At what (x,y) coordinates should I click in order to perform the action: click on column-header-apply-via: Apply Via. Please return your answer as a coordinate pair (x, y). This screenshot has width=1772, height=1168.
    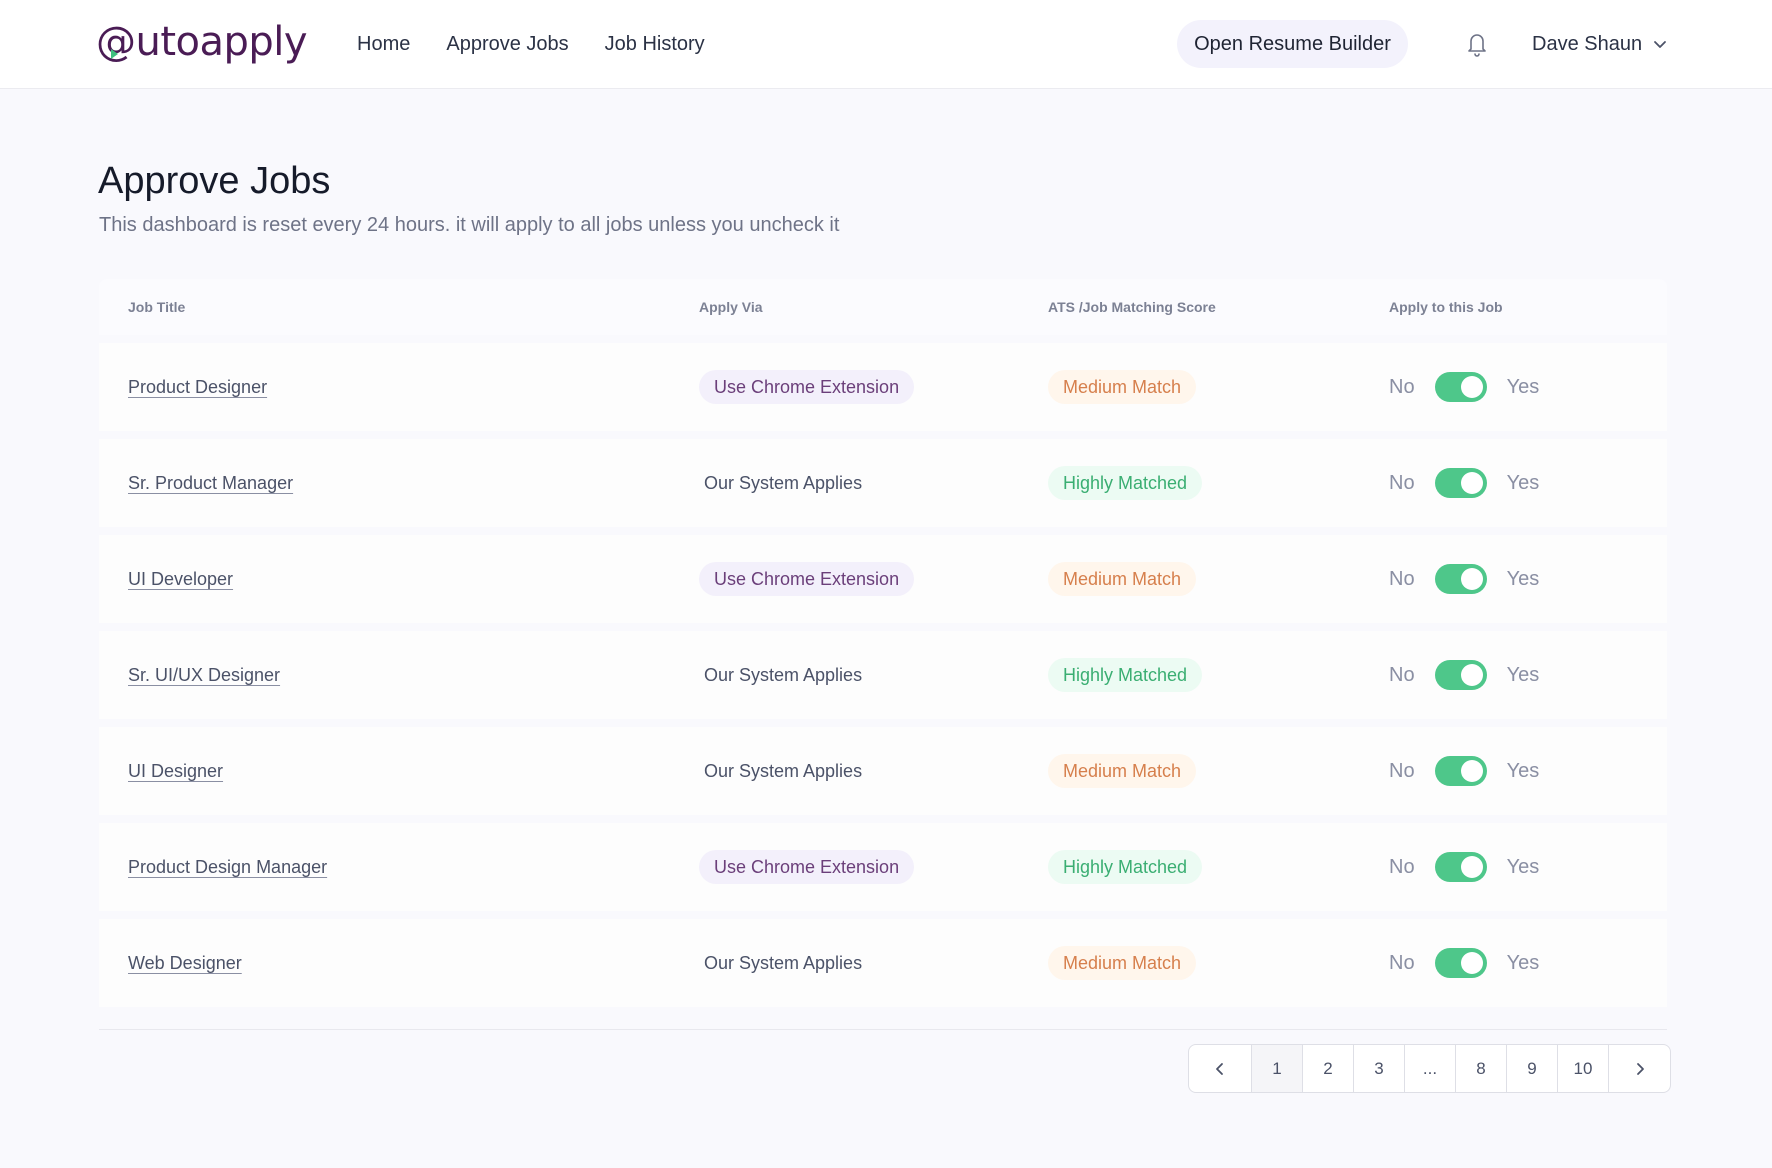
    Looking at the image, I should click on (731, 307).